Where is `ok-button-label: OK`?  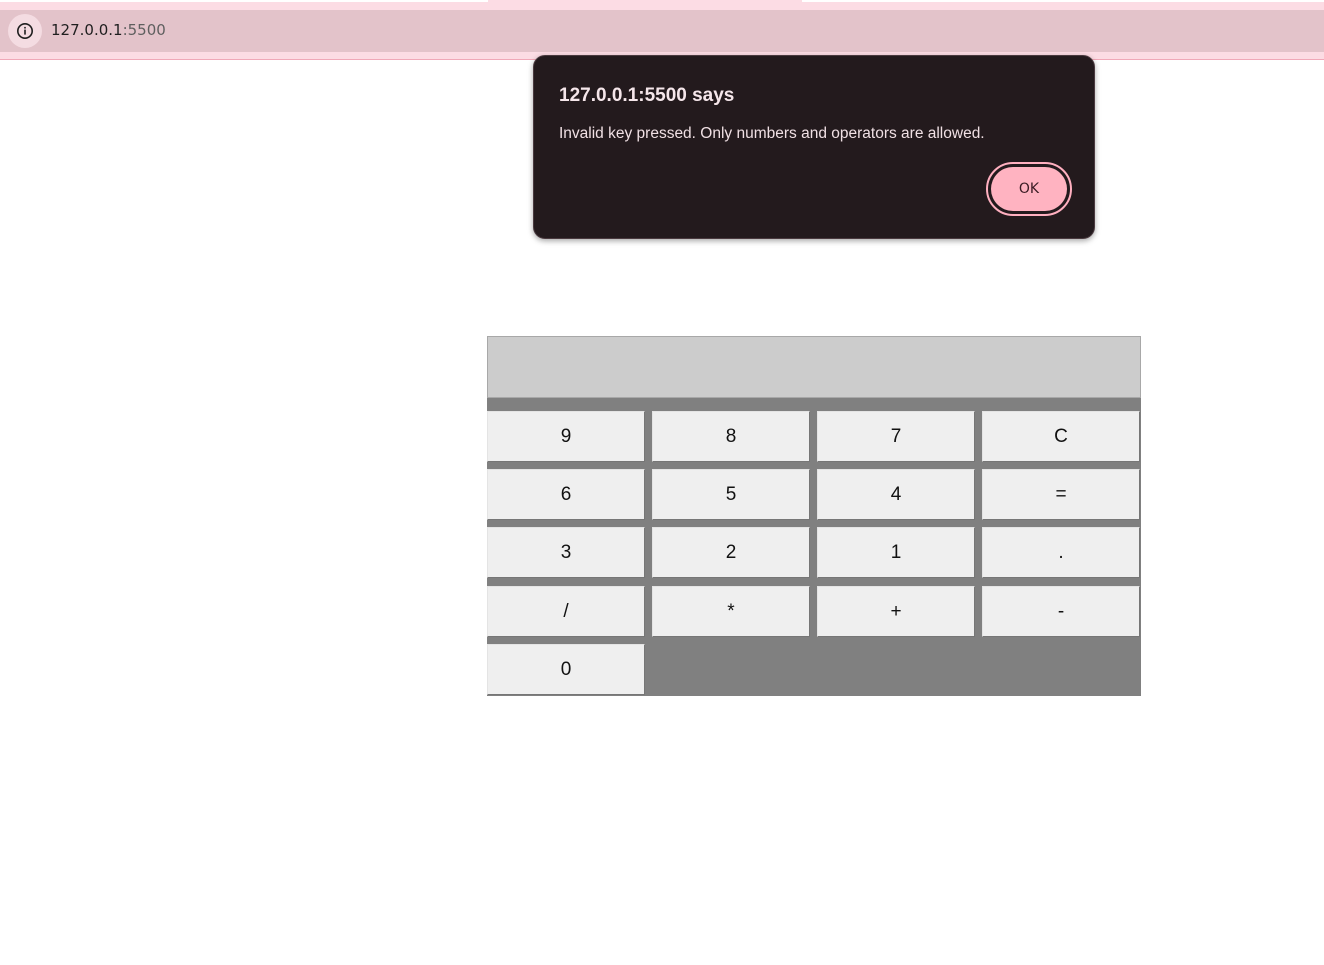 ok-button-label: OK is located at coordinates (1029, 189).